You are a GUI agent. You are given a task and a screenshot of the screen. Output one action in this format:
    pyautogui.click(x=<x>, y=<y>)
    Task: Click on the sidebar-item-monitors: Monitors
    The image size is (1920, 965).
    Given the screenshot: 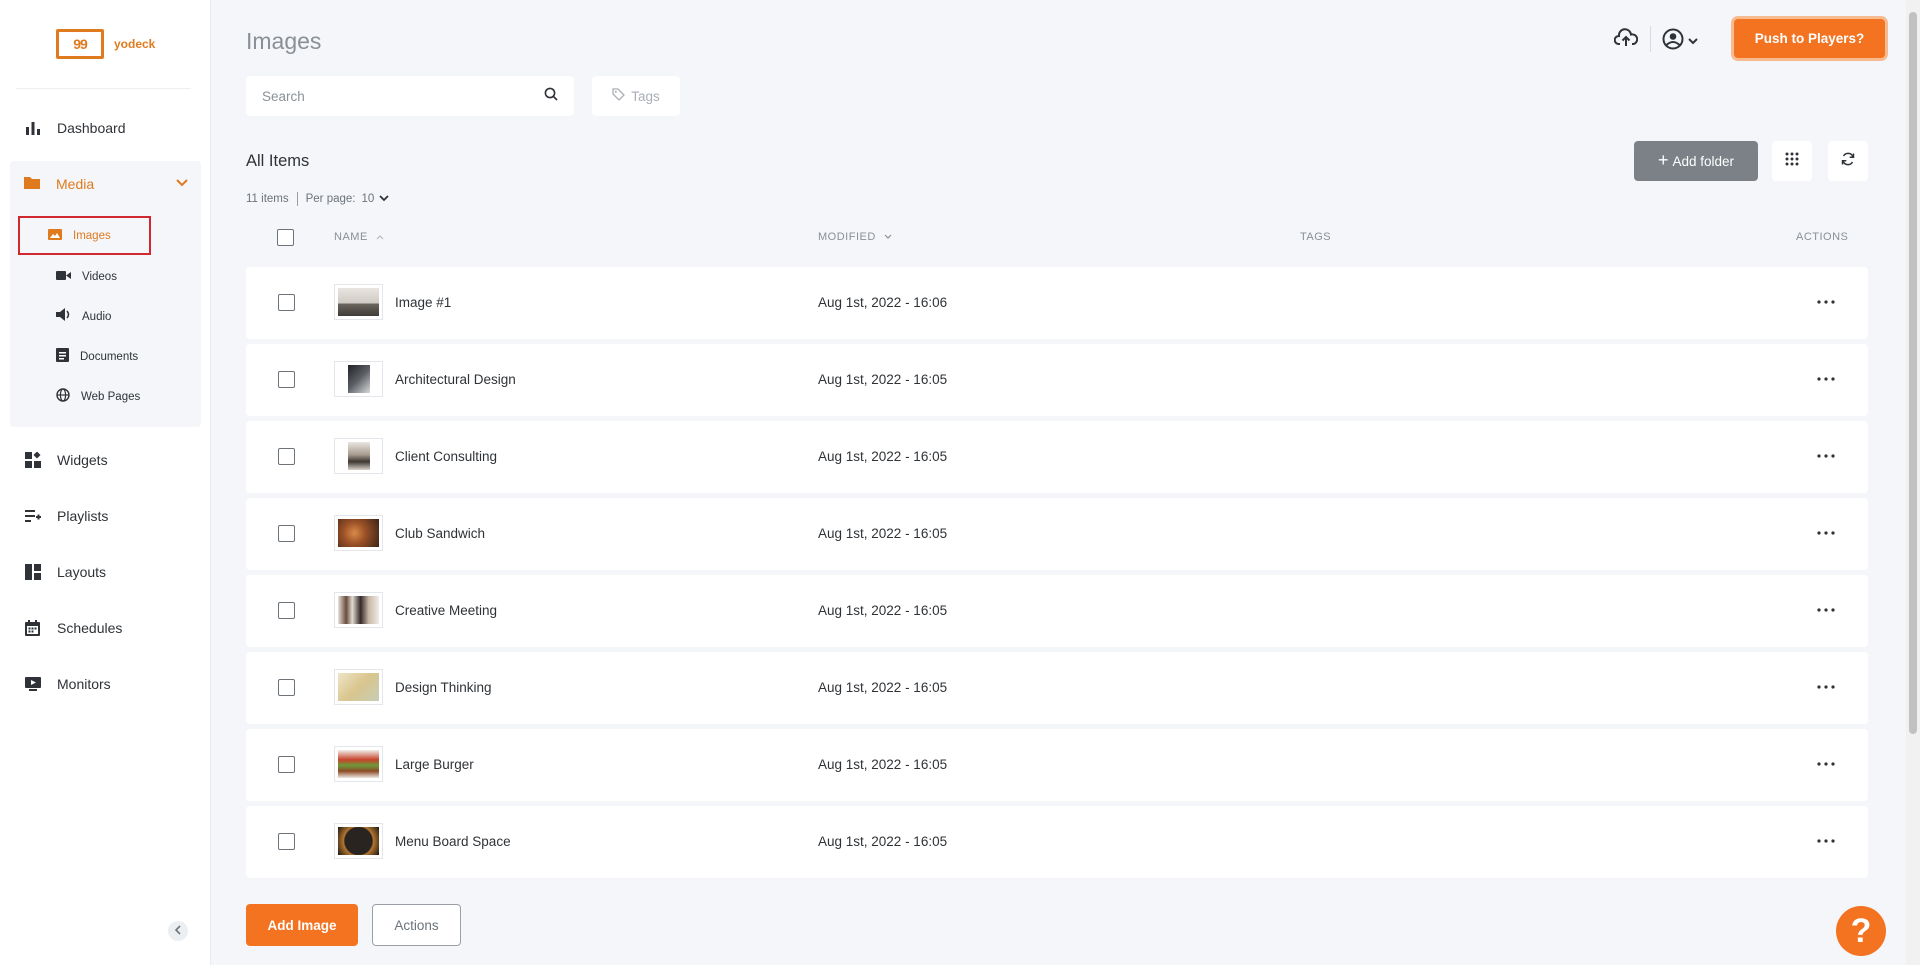 What is the action you would take?
    pyautogui.click(x=105, y=684)
    